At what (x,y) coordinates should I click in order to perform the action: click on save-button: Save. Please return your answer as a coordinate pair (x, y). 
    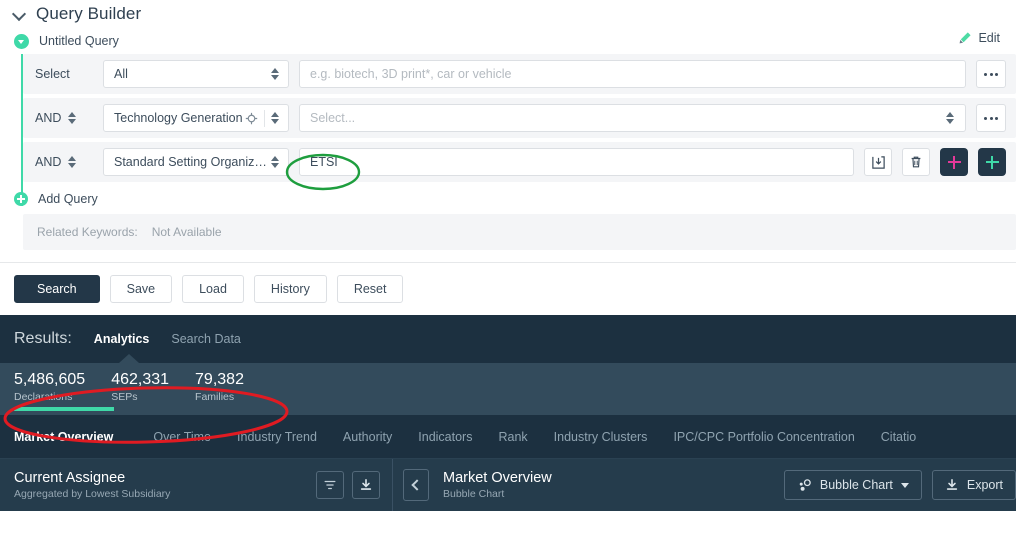
    Looking at the image, I should click on (141, 289).